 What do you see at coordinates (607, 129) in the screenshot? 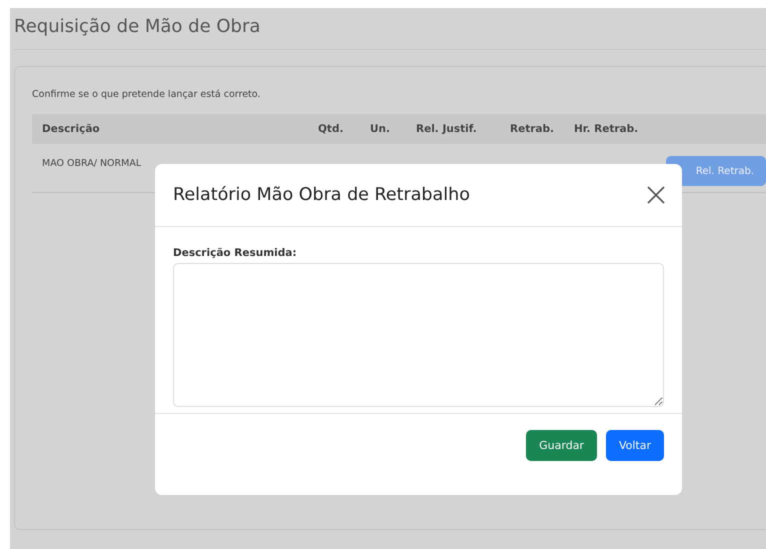
I see `column-header: Hr. Retrab.` at bounding box center [607, 129].